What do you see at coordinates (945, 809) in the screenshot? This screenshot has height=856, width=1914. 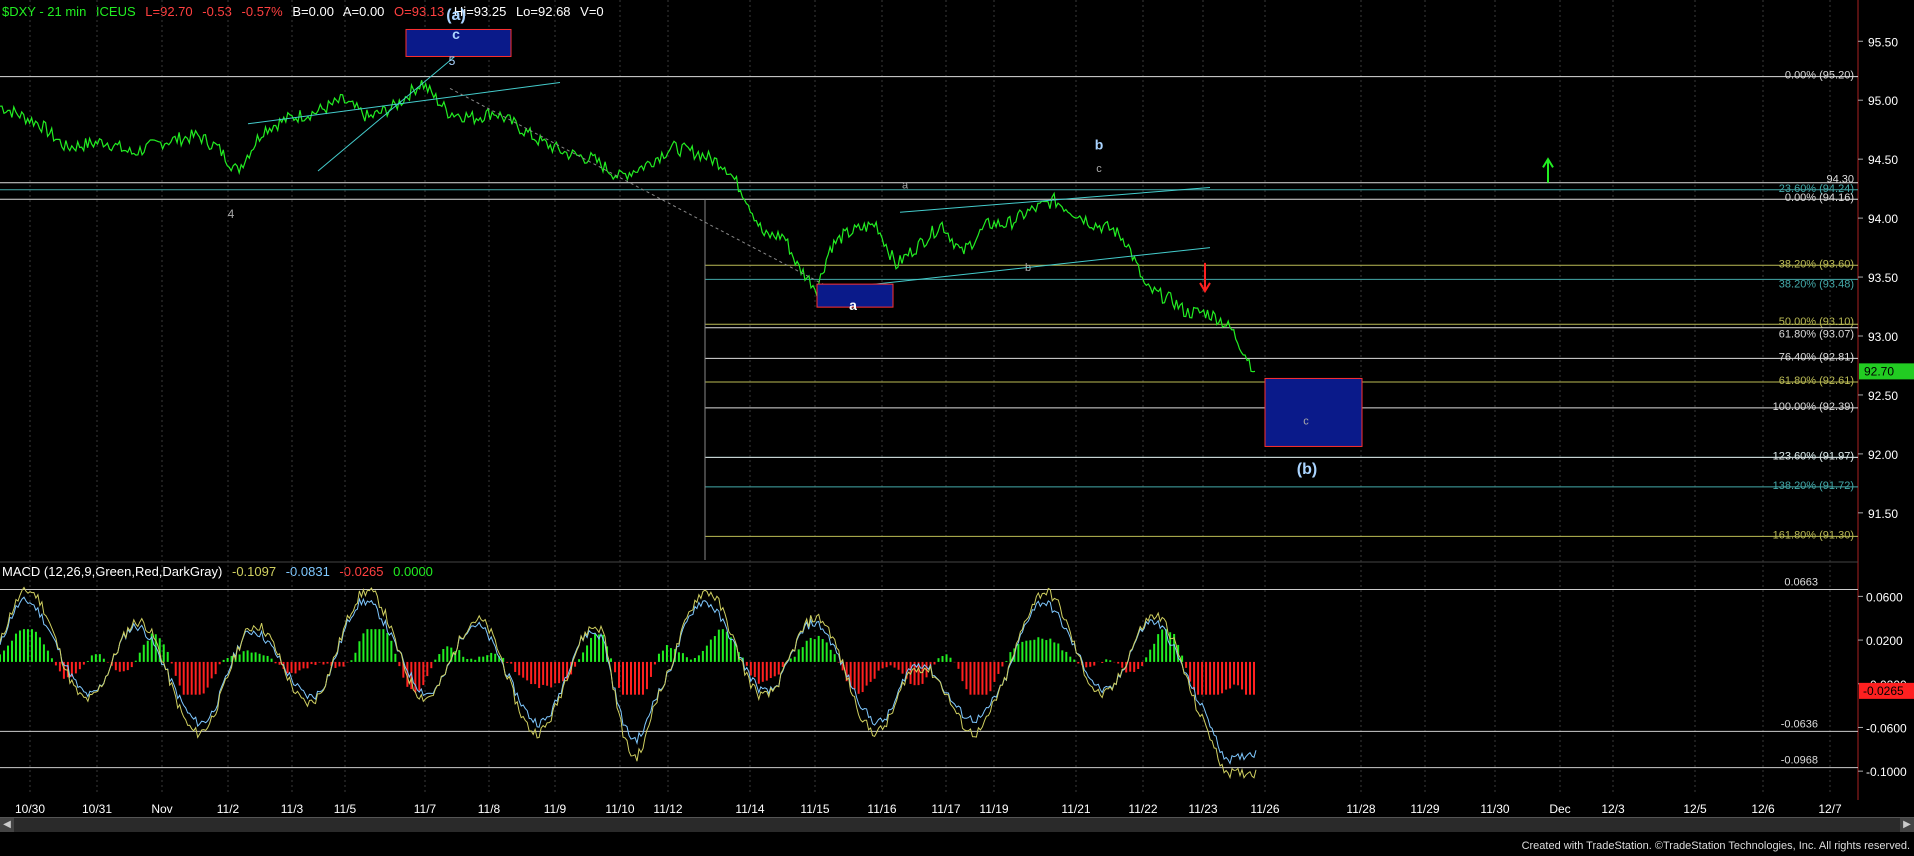 I see `x-tick-label: 11/17` at bounding box center [945, 809].